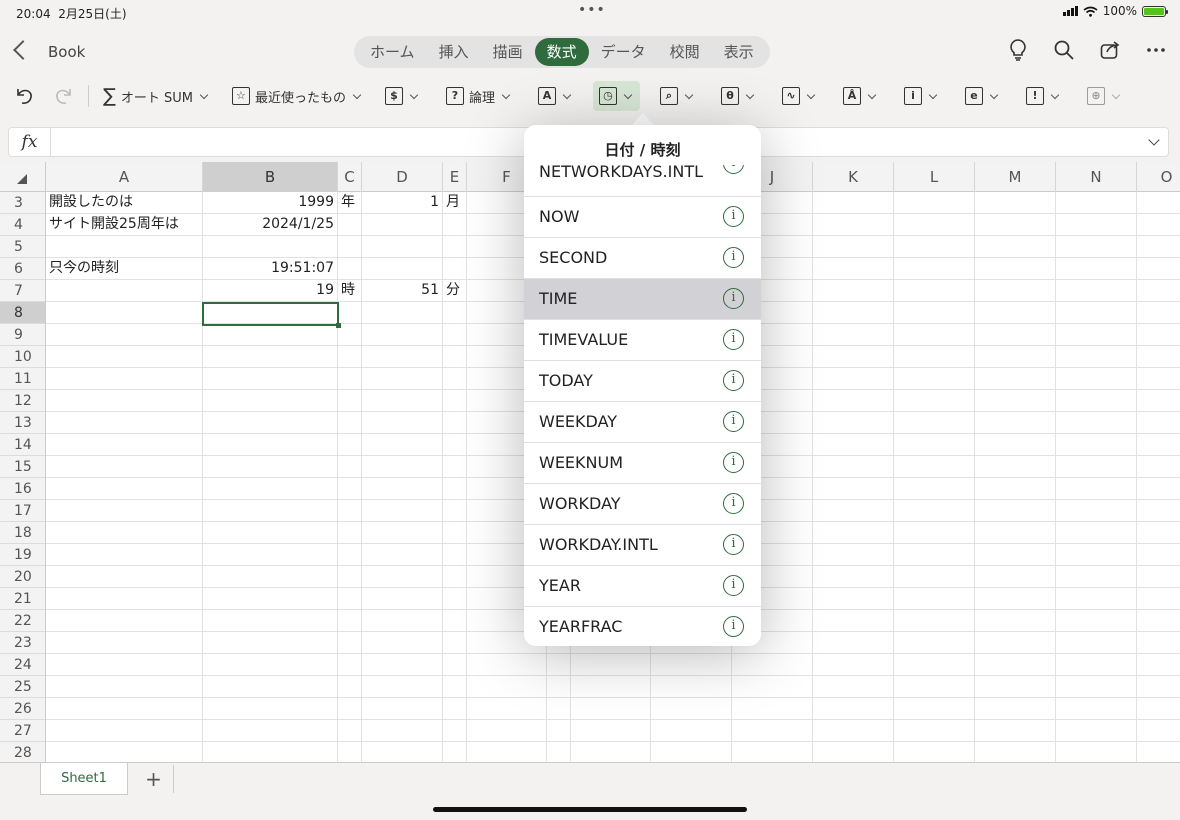 The width and height of the screenshot is (1180, 820). I want to click on cell-e3: 月, so click(455, 202).